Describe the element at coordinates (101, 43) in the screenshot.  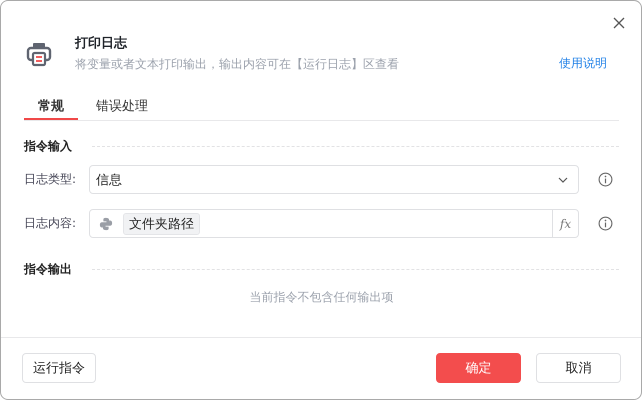
I see `dialog-title: 打印日志` at that location.